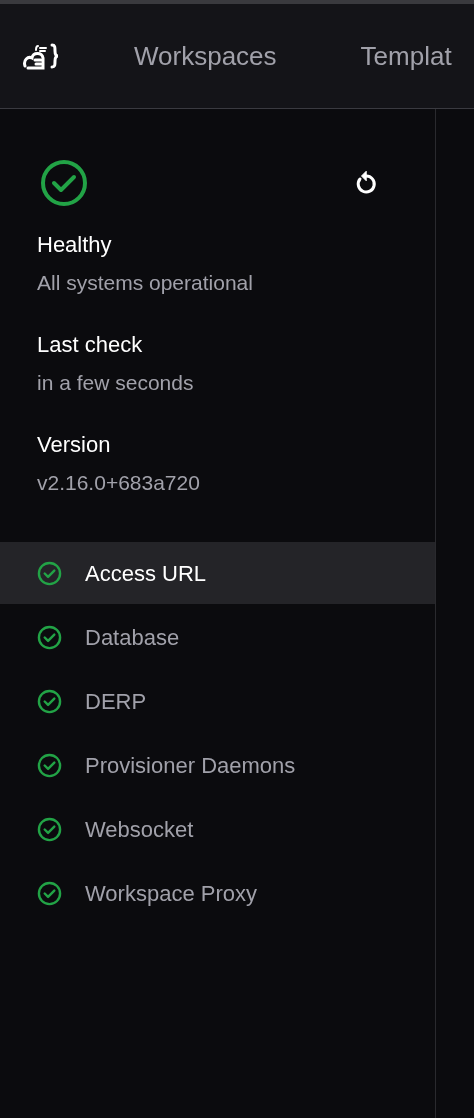 The width and height of the screenshot is (474, 1118). Describe the element at coordinates (205, 56) in the screenshot. I see `nav-link: Workspaces` at that location.